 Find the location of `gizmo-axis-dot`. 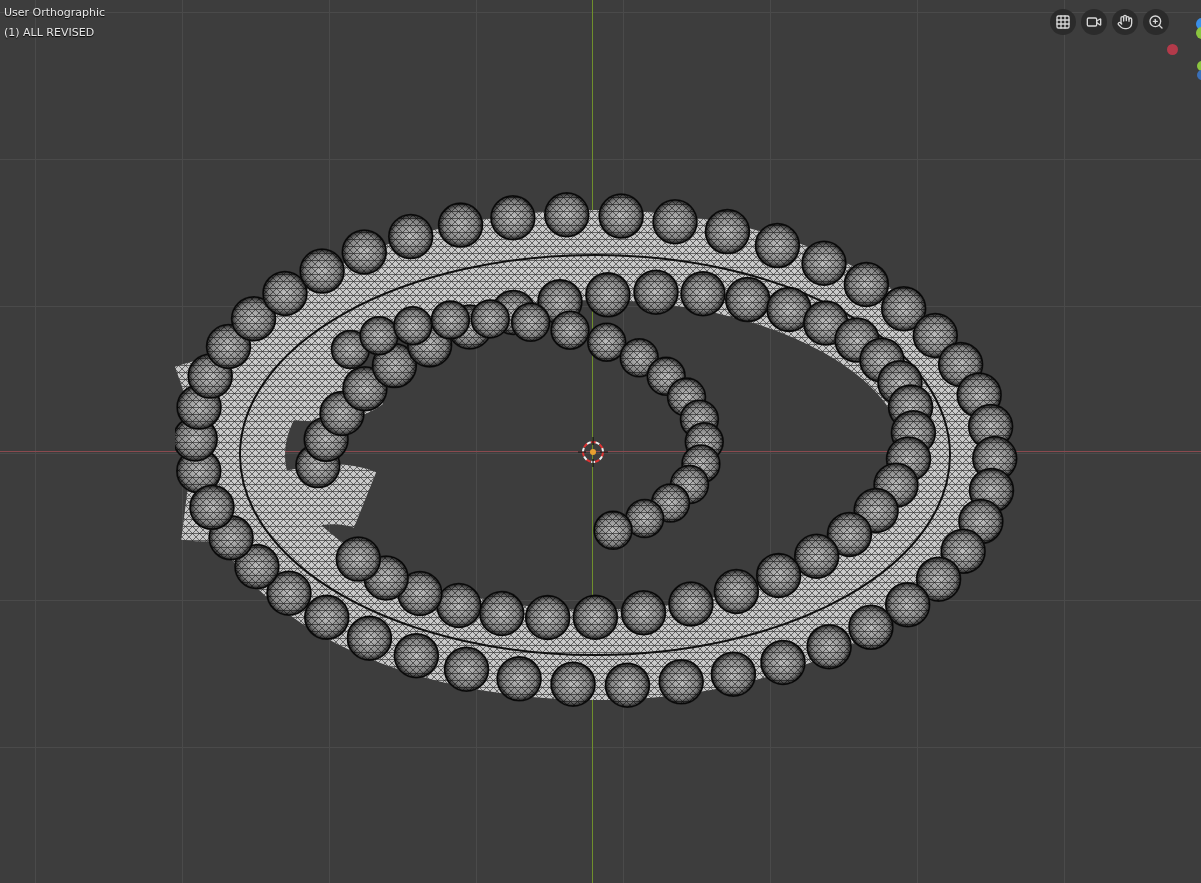

gizmo-axis-dot is located at coordinates (1172, 49).